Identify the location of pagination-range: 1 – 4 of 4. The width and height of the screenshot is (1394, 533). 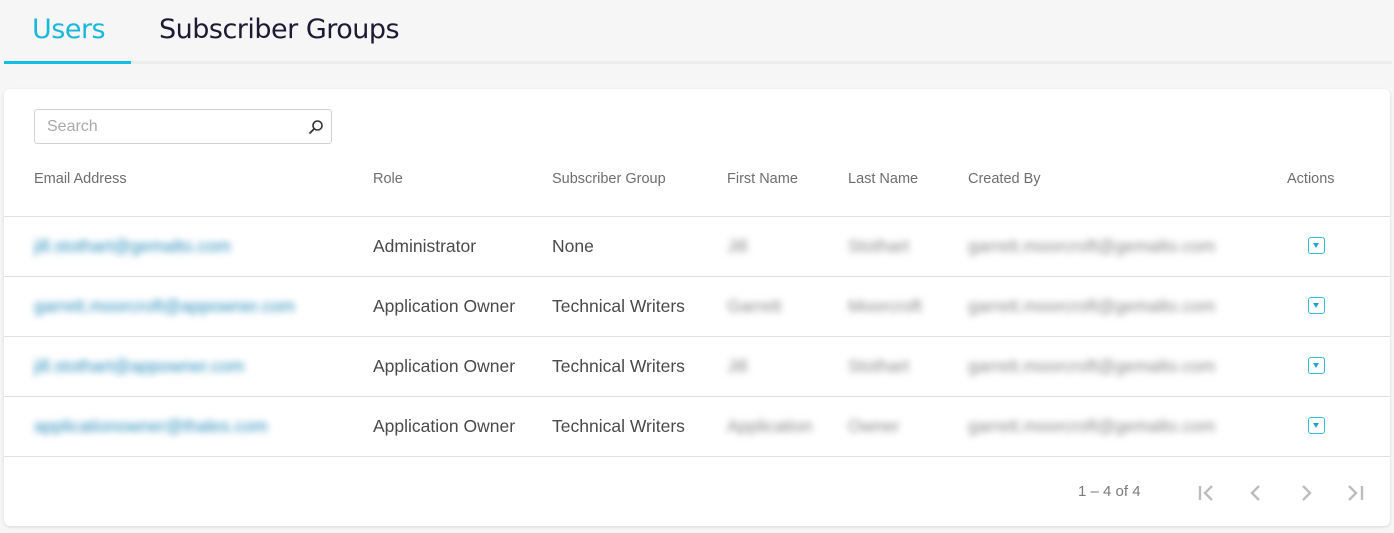
(1109, 491).